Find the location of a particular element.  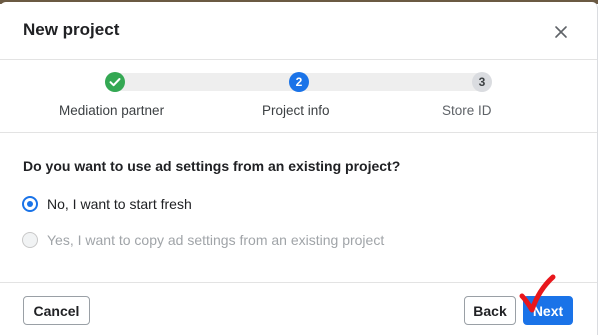

dialog-title: New project is located at coordinates (71, 29).